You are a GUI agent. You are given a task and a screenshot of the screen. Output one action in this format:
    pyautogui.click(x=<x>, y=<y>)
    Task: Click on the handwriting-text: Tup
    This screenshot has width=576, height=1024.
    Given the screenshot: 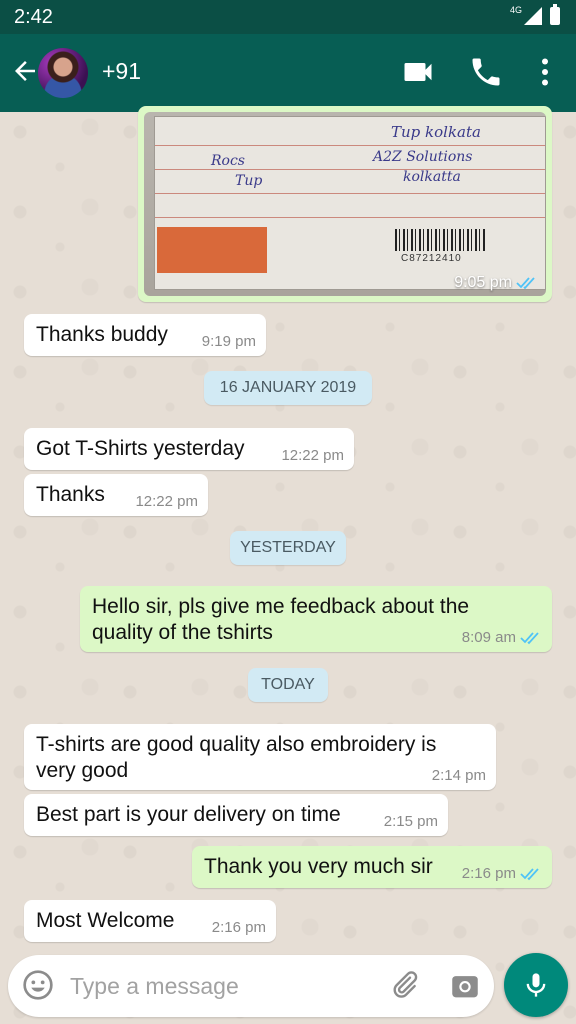 What is the action you would take?
    pyautogui.click(x=249, y=181)
    